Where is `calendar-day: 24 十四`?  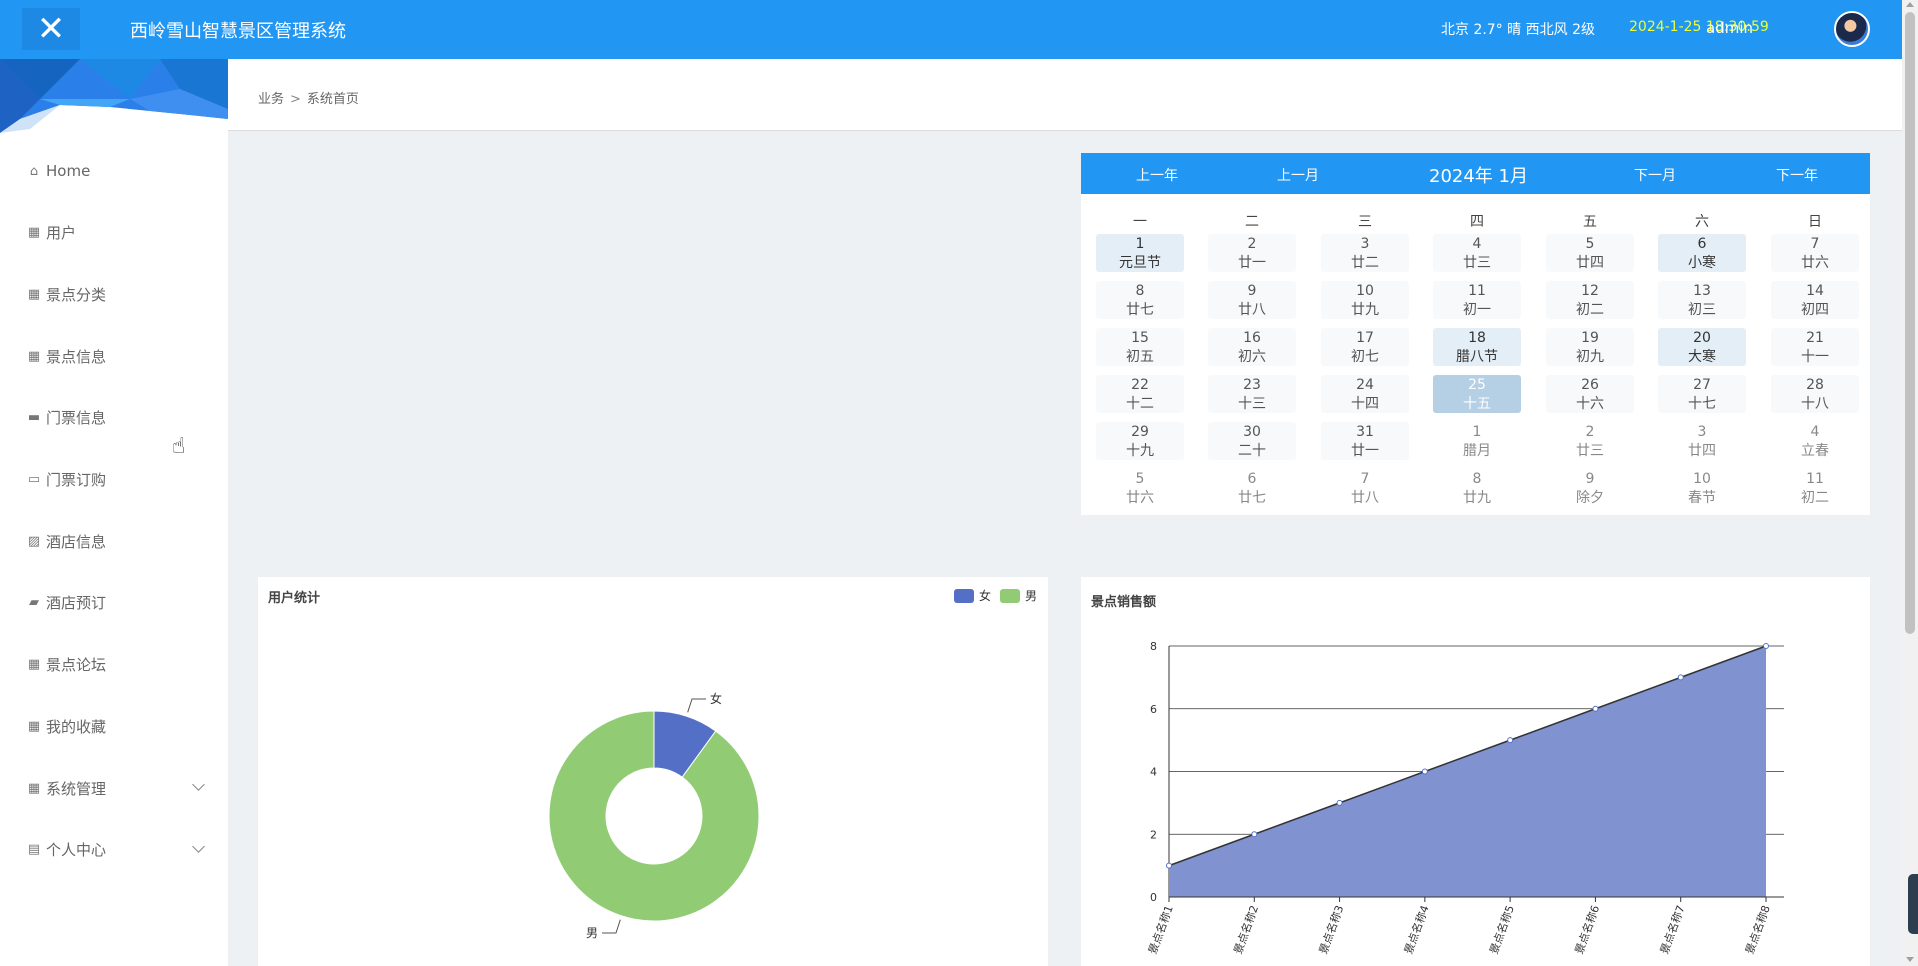
calendar-day: 24 十四 is located at coordinates (1365, 394).